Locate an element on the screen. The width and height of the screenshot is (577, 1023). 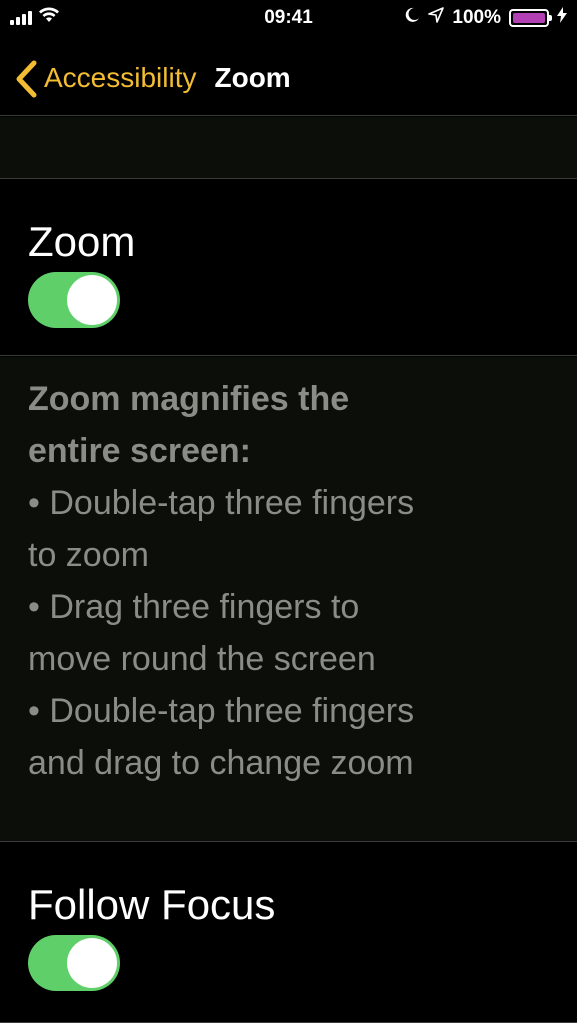
zoom-label: Zoom is located at coordinates (82, 241).